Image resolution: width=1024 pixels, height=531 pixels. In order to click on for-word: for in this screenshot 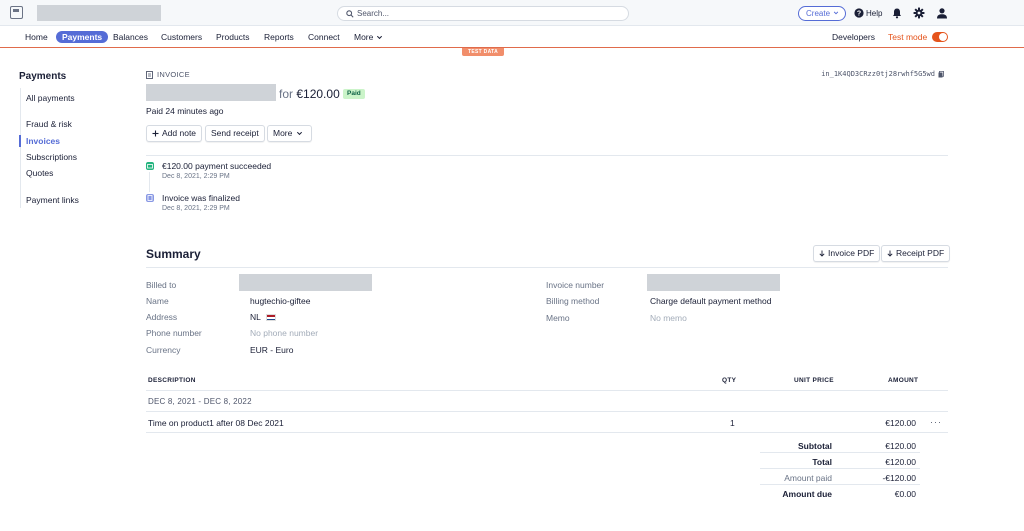, I will do `click(286, 94)`.